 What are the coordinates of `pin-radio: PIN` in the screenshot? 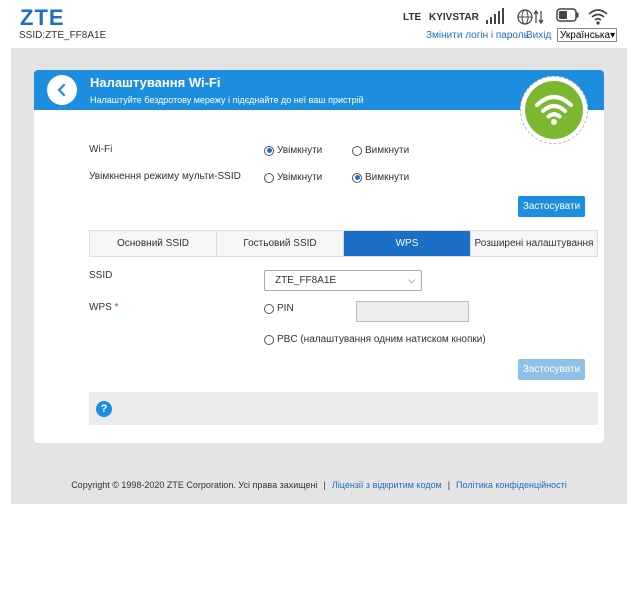 It's located at (279, 308).